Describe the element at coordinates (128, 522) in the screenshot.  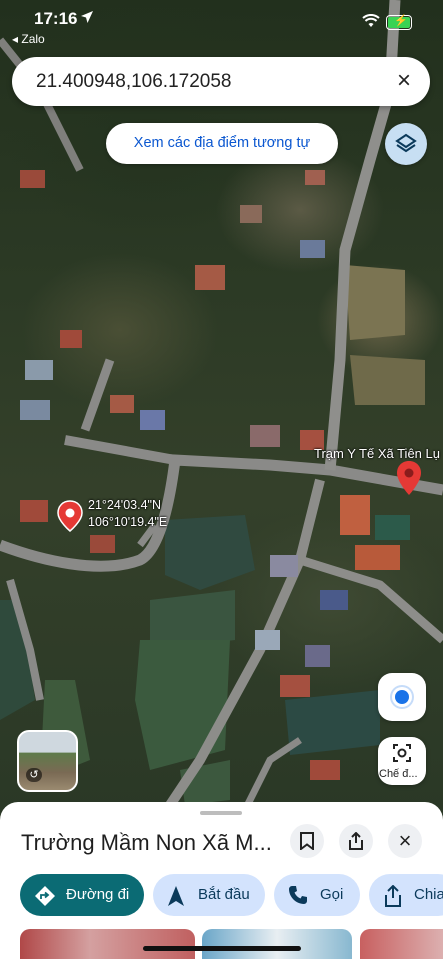
I see `longitude-text: 106°10'19.4"E` at that location.